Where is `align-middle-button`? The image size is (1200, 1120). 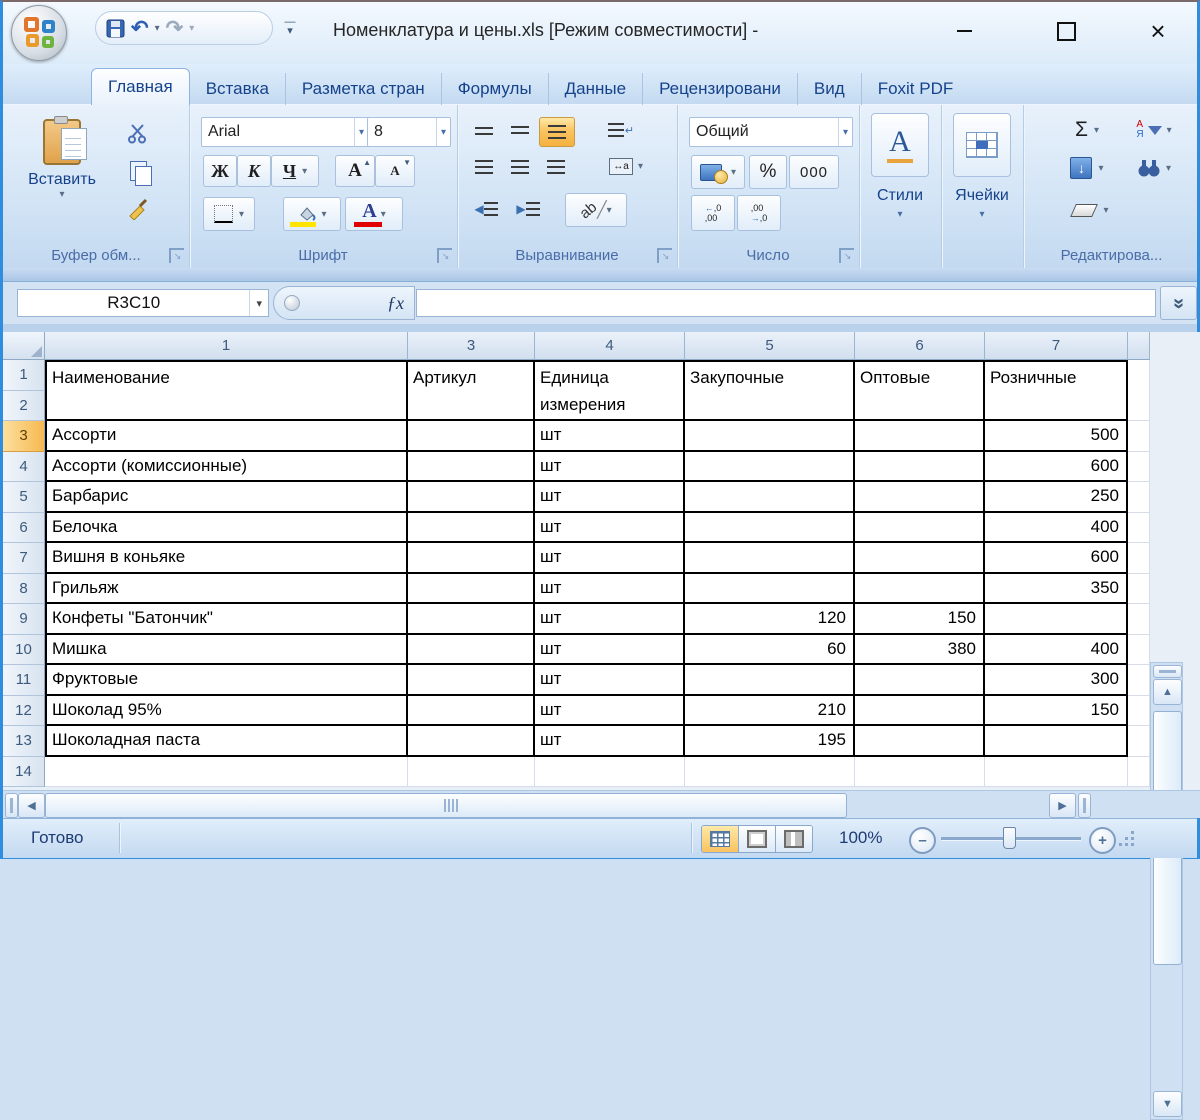
align-middle-button is located at coordinates (520, 131).